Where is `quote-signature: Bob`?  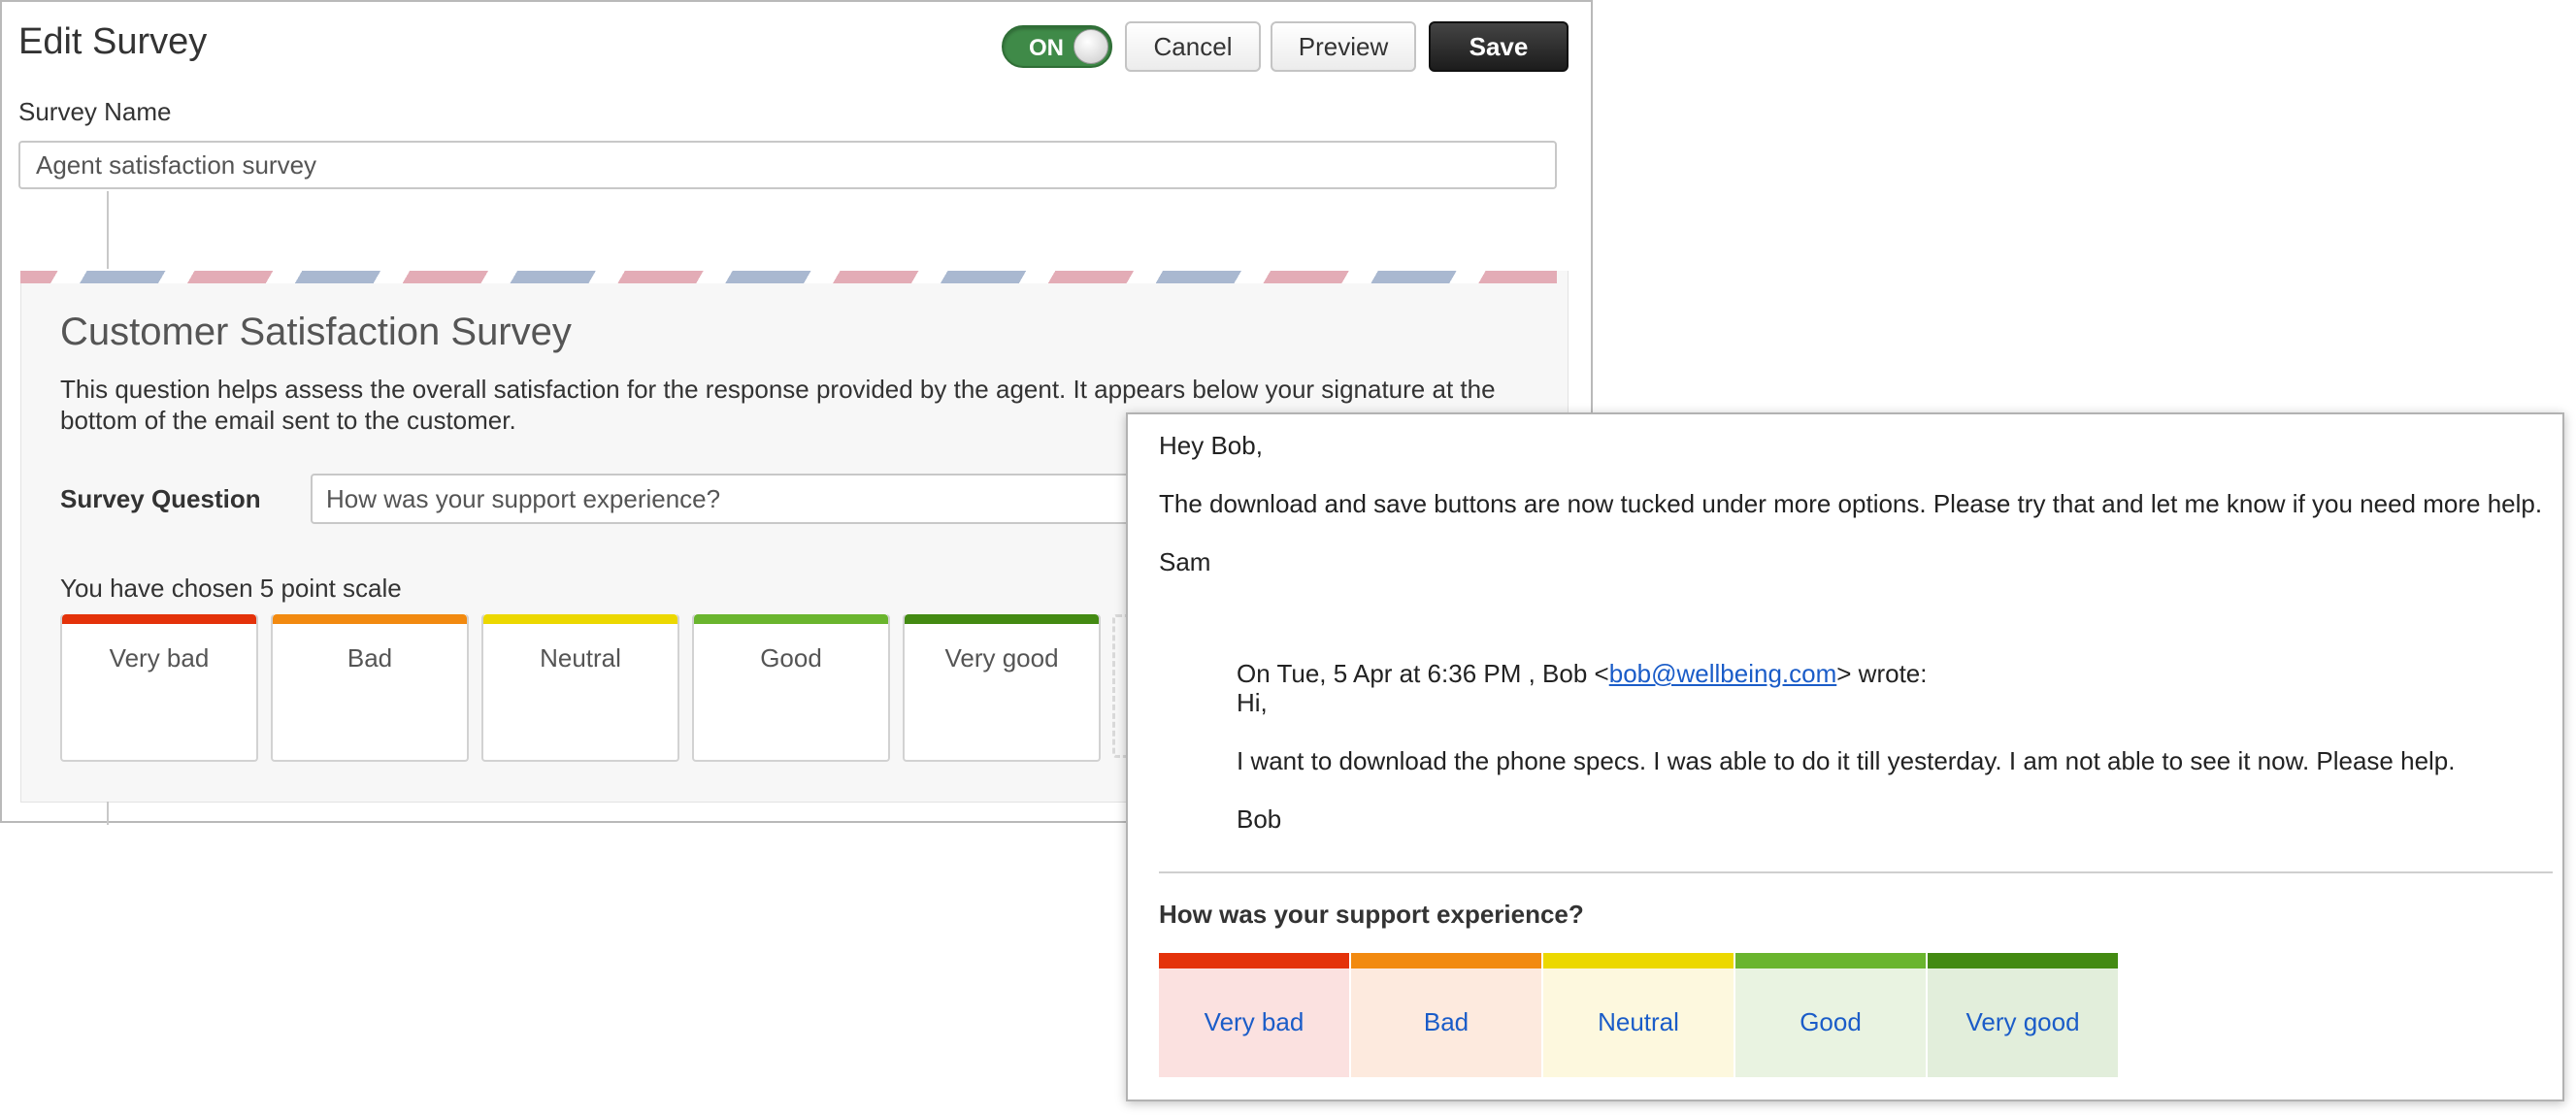
quote-signature: Bob is located at coordinates (1259, 819).